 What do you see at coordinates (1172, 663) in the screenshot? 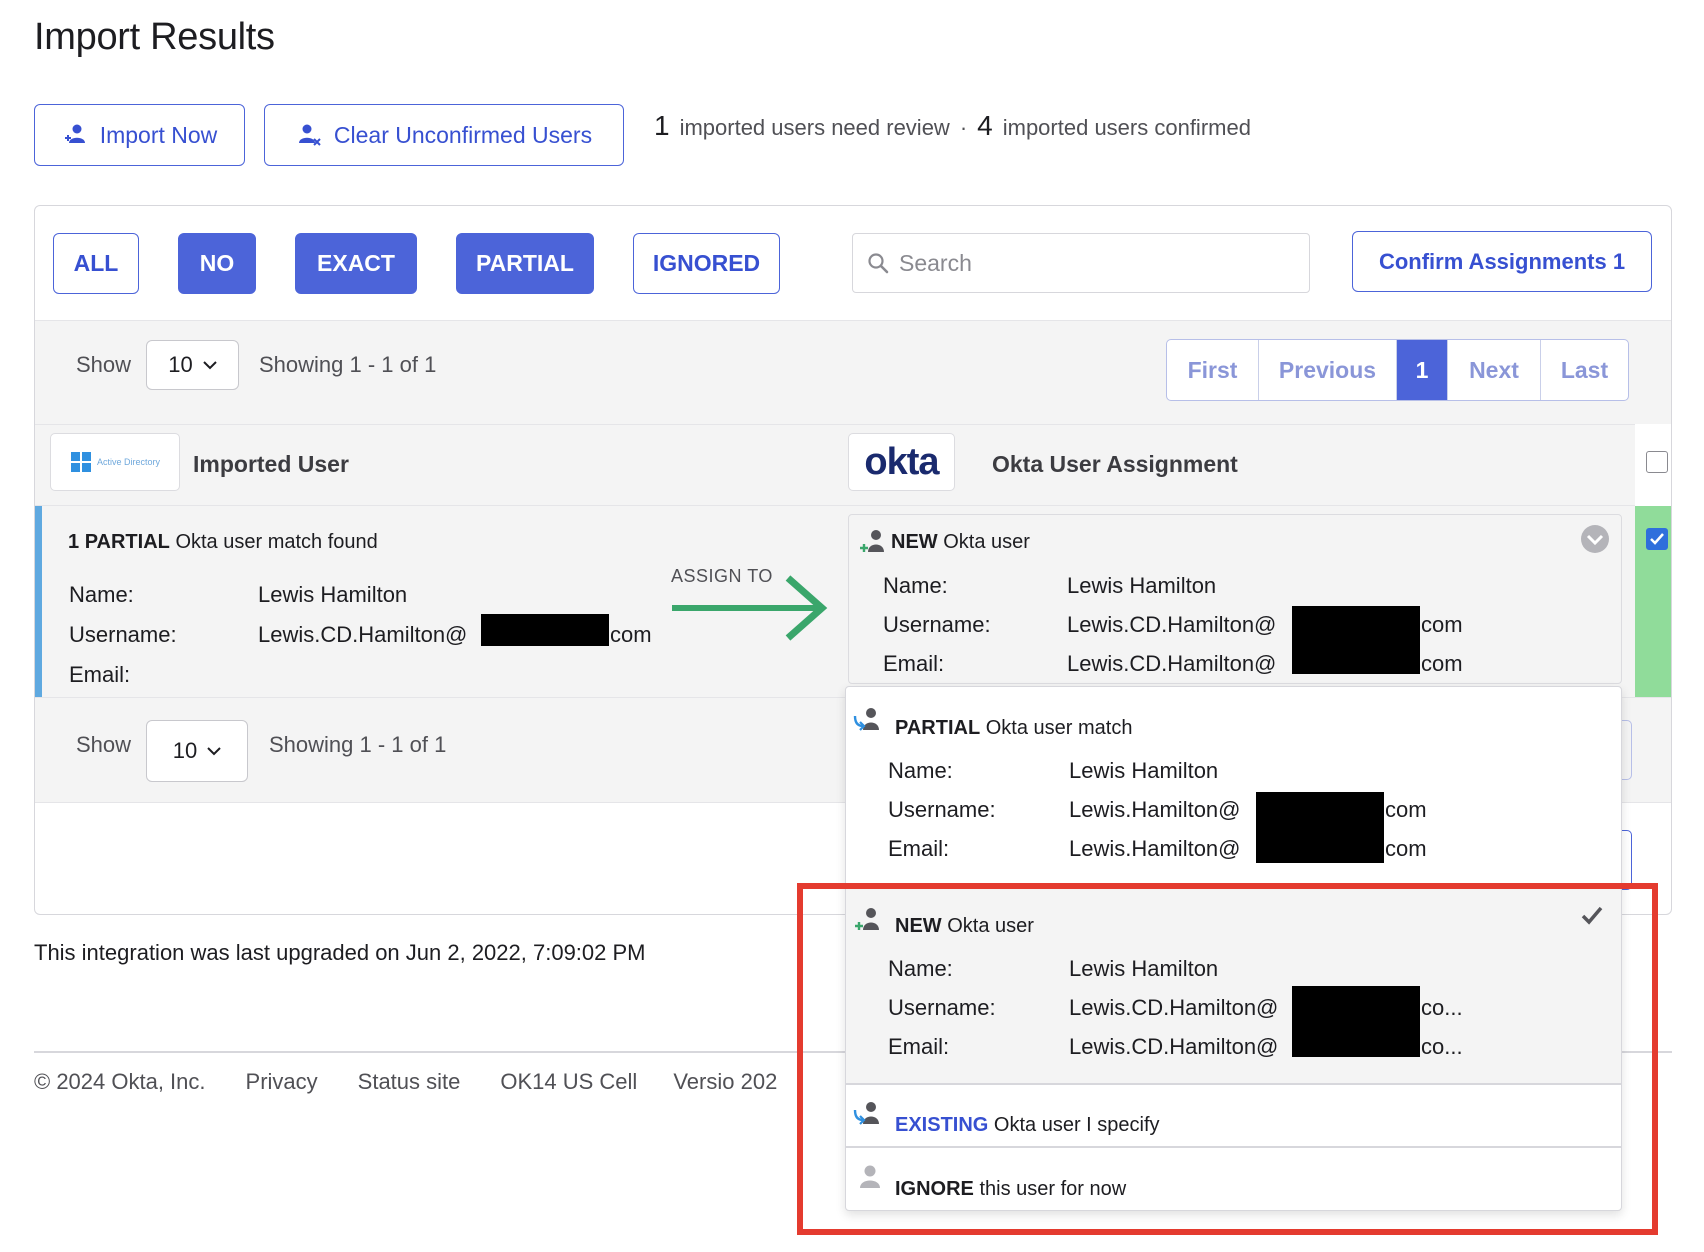
I see `selected-email-prefix: Lewis.CD.Hamilton@` at bounding box center [1172, 663].